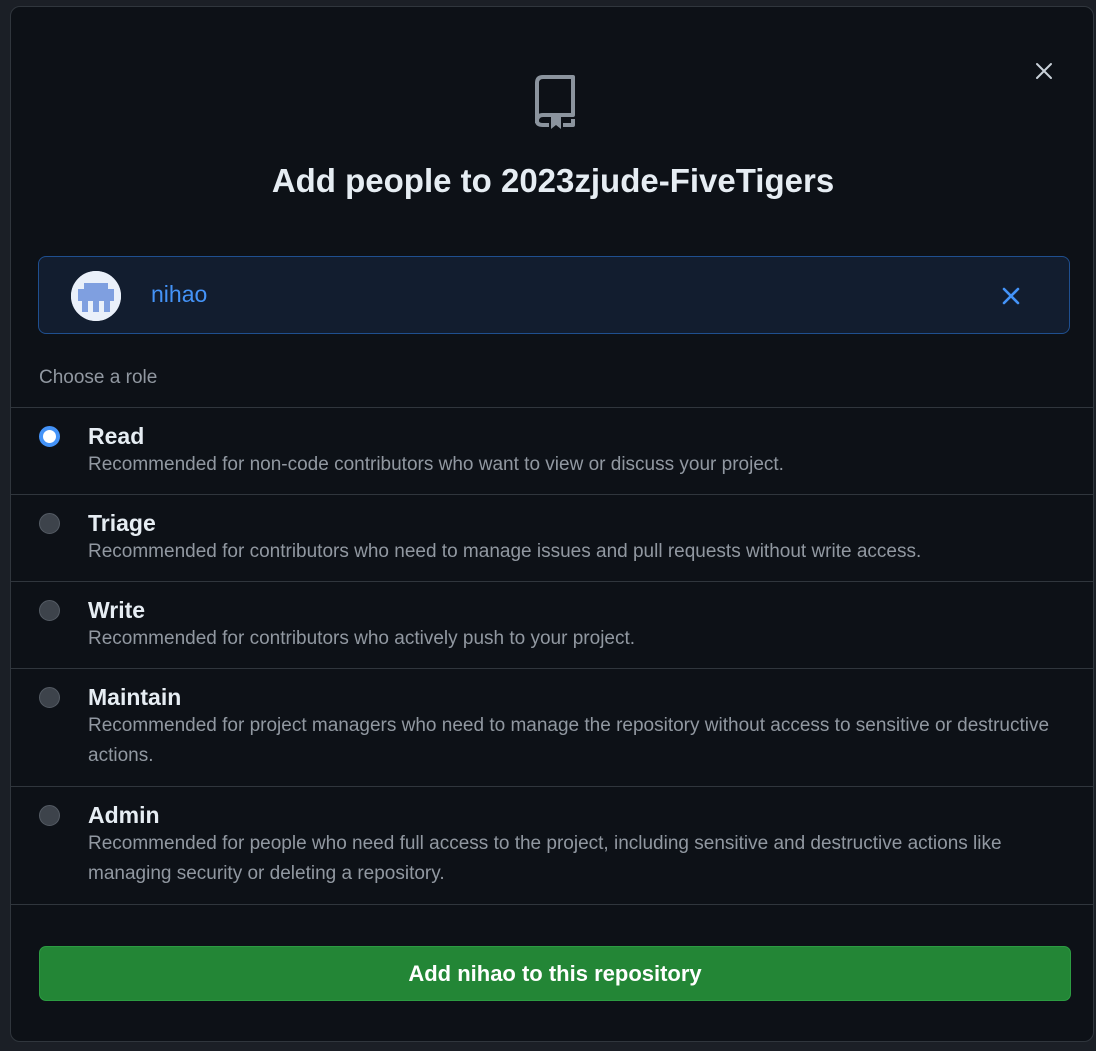 This screenshot has height=1051, width=1096. I want to click on choose-role-heading: Choose a role, so click(98, 377).